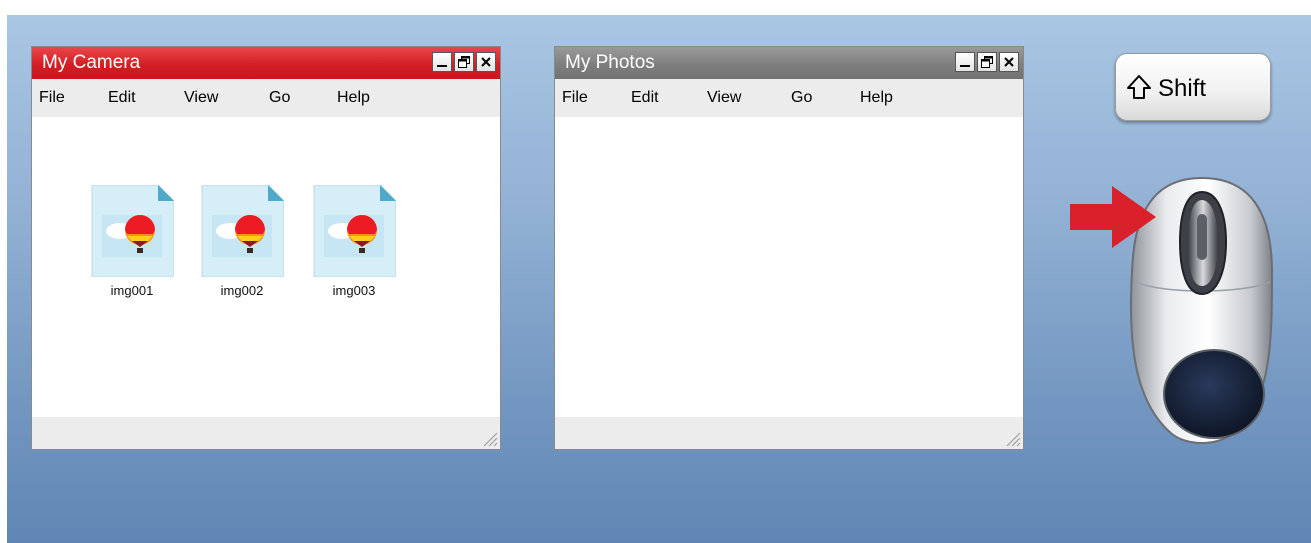 The width and height of the screenshot is (1311, 543). What do you see at coordinates (266, 63) in the screenshot?
I see `camera-window-titlebar: My Camera` at bounding box center [266, 63].